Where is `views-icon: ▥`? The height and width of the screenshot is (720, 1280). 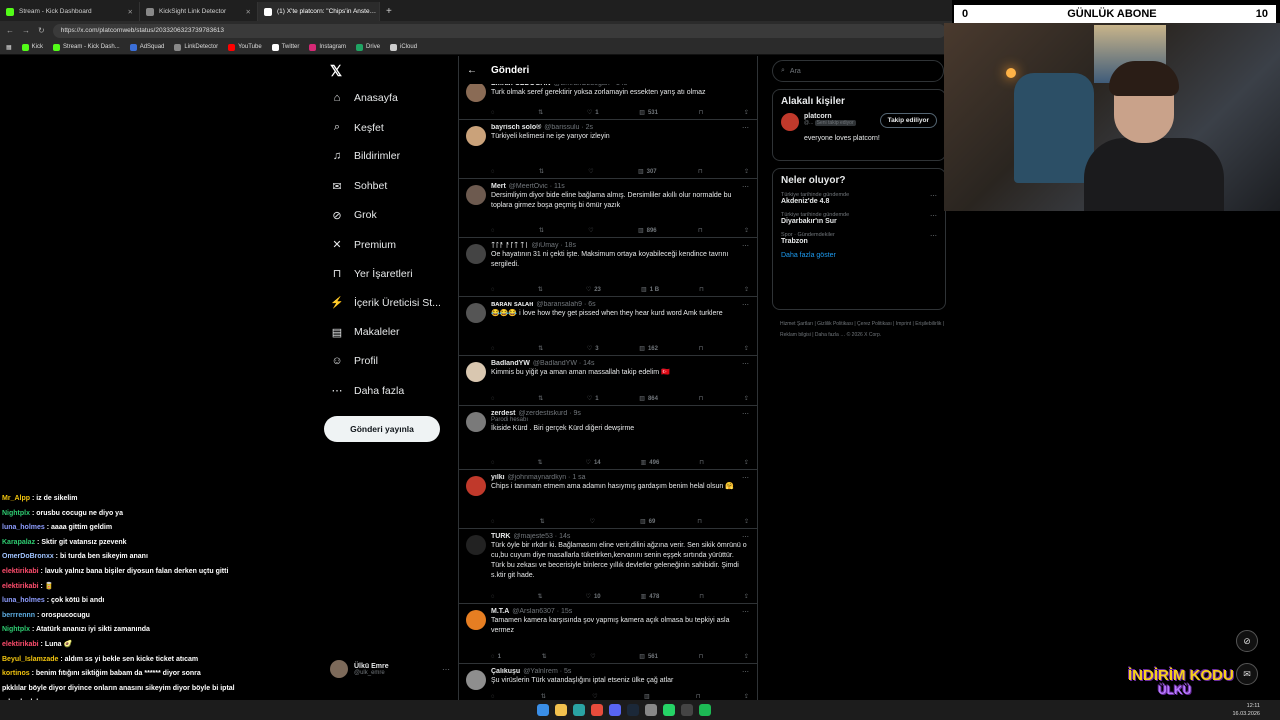
views-icon: ▥ is located at coordinates (648, 696).